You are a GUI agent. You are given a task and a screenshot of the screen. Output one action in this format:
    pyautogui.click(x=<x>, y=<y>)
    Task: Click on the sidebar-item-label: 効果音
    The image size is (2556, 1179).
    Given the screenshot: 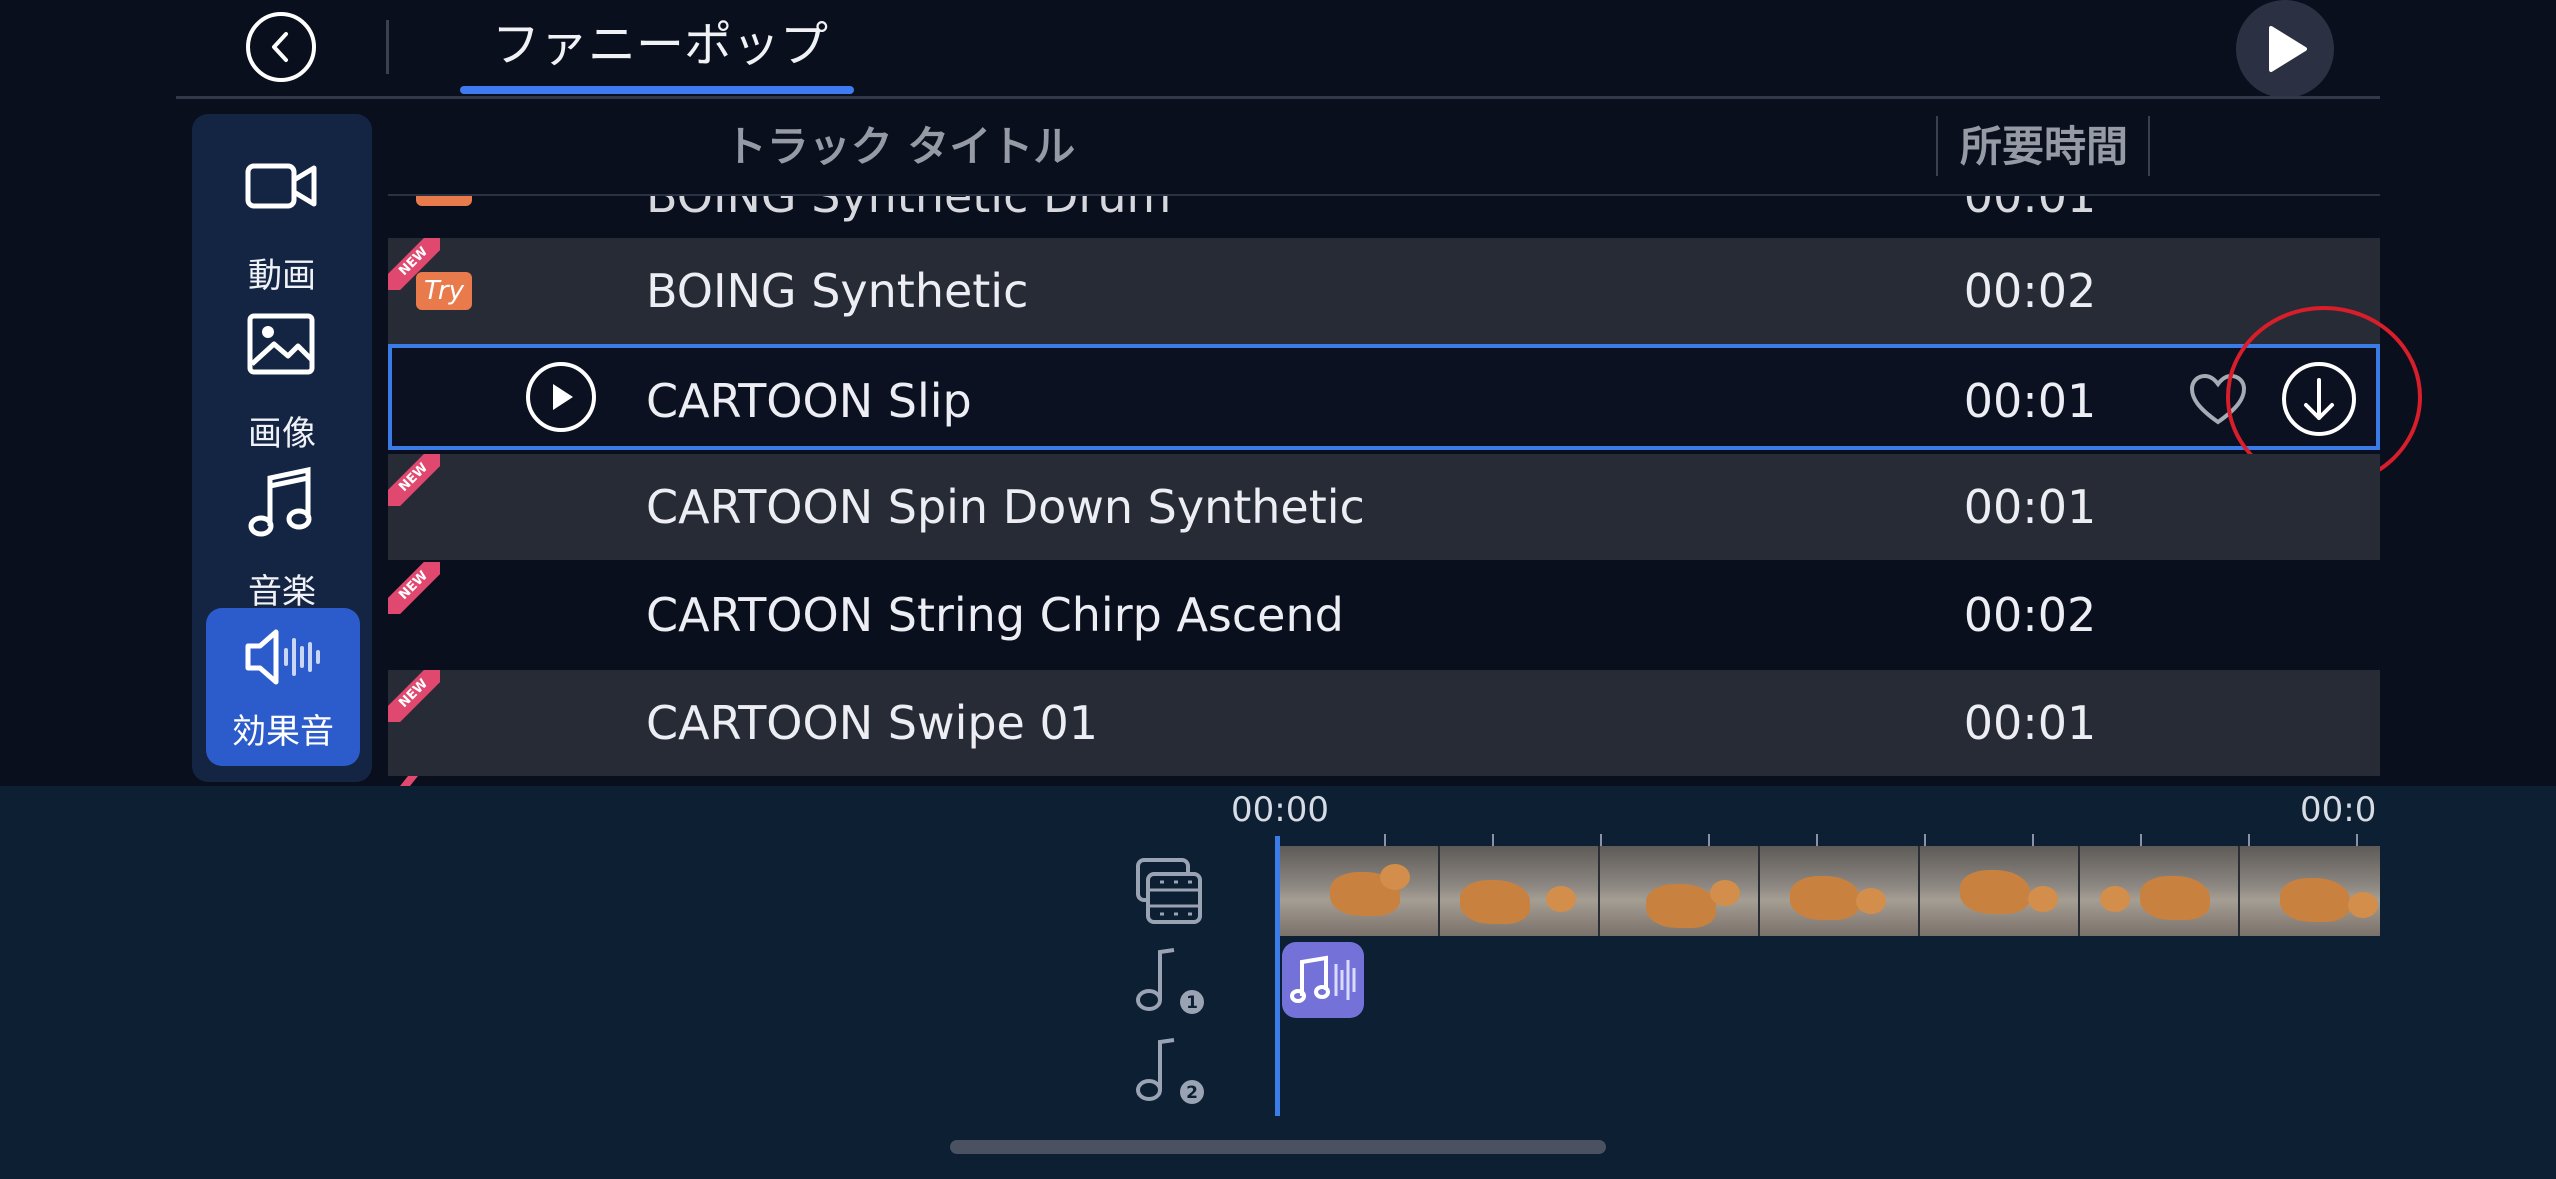 What is the action you would take?
    pyautogui.click(x=283, y=732)
    